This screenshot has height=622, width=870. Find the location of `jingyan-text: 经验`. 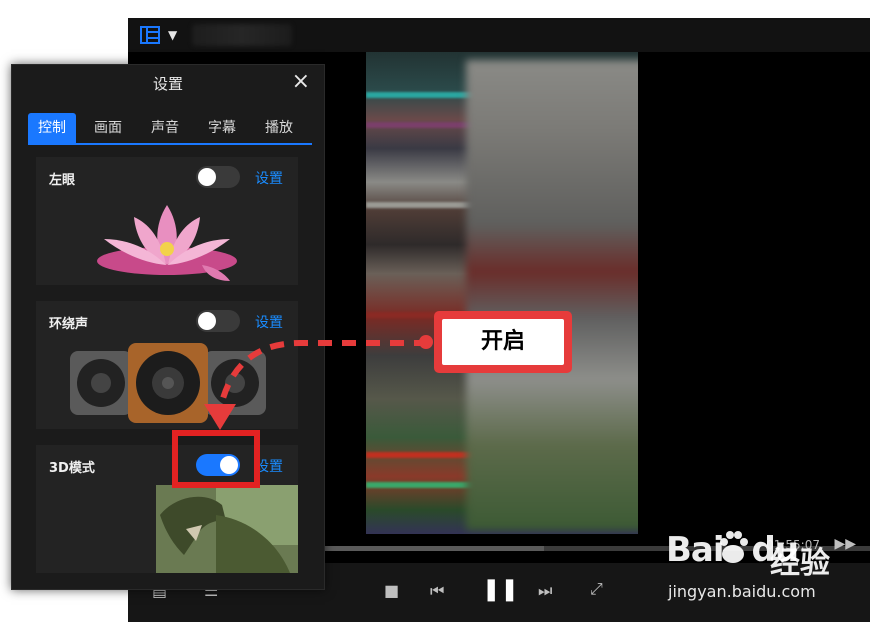

jingyan-text: 经验 is located at coordinates (800, 563).